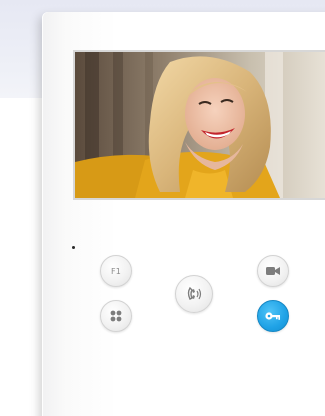  I want to click on talk-button, so click(194, 294).